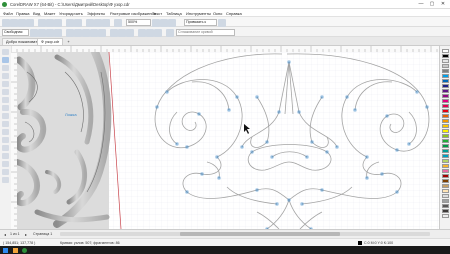  Describe the element at coordinates (15, 32) in the screenshot. I see `selection-mode-select: Свободная` at that location.